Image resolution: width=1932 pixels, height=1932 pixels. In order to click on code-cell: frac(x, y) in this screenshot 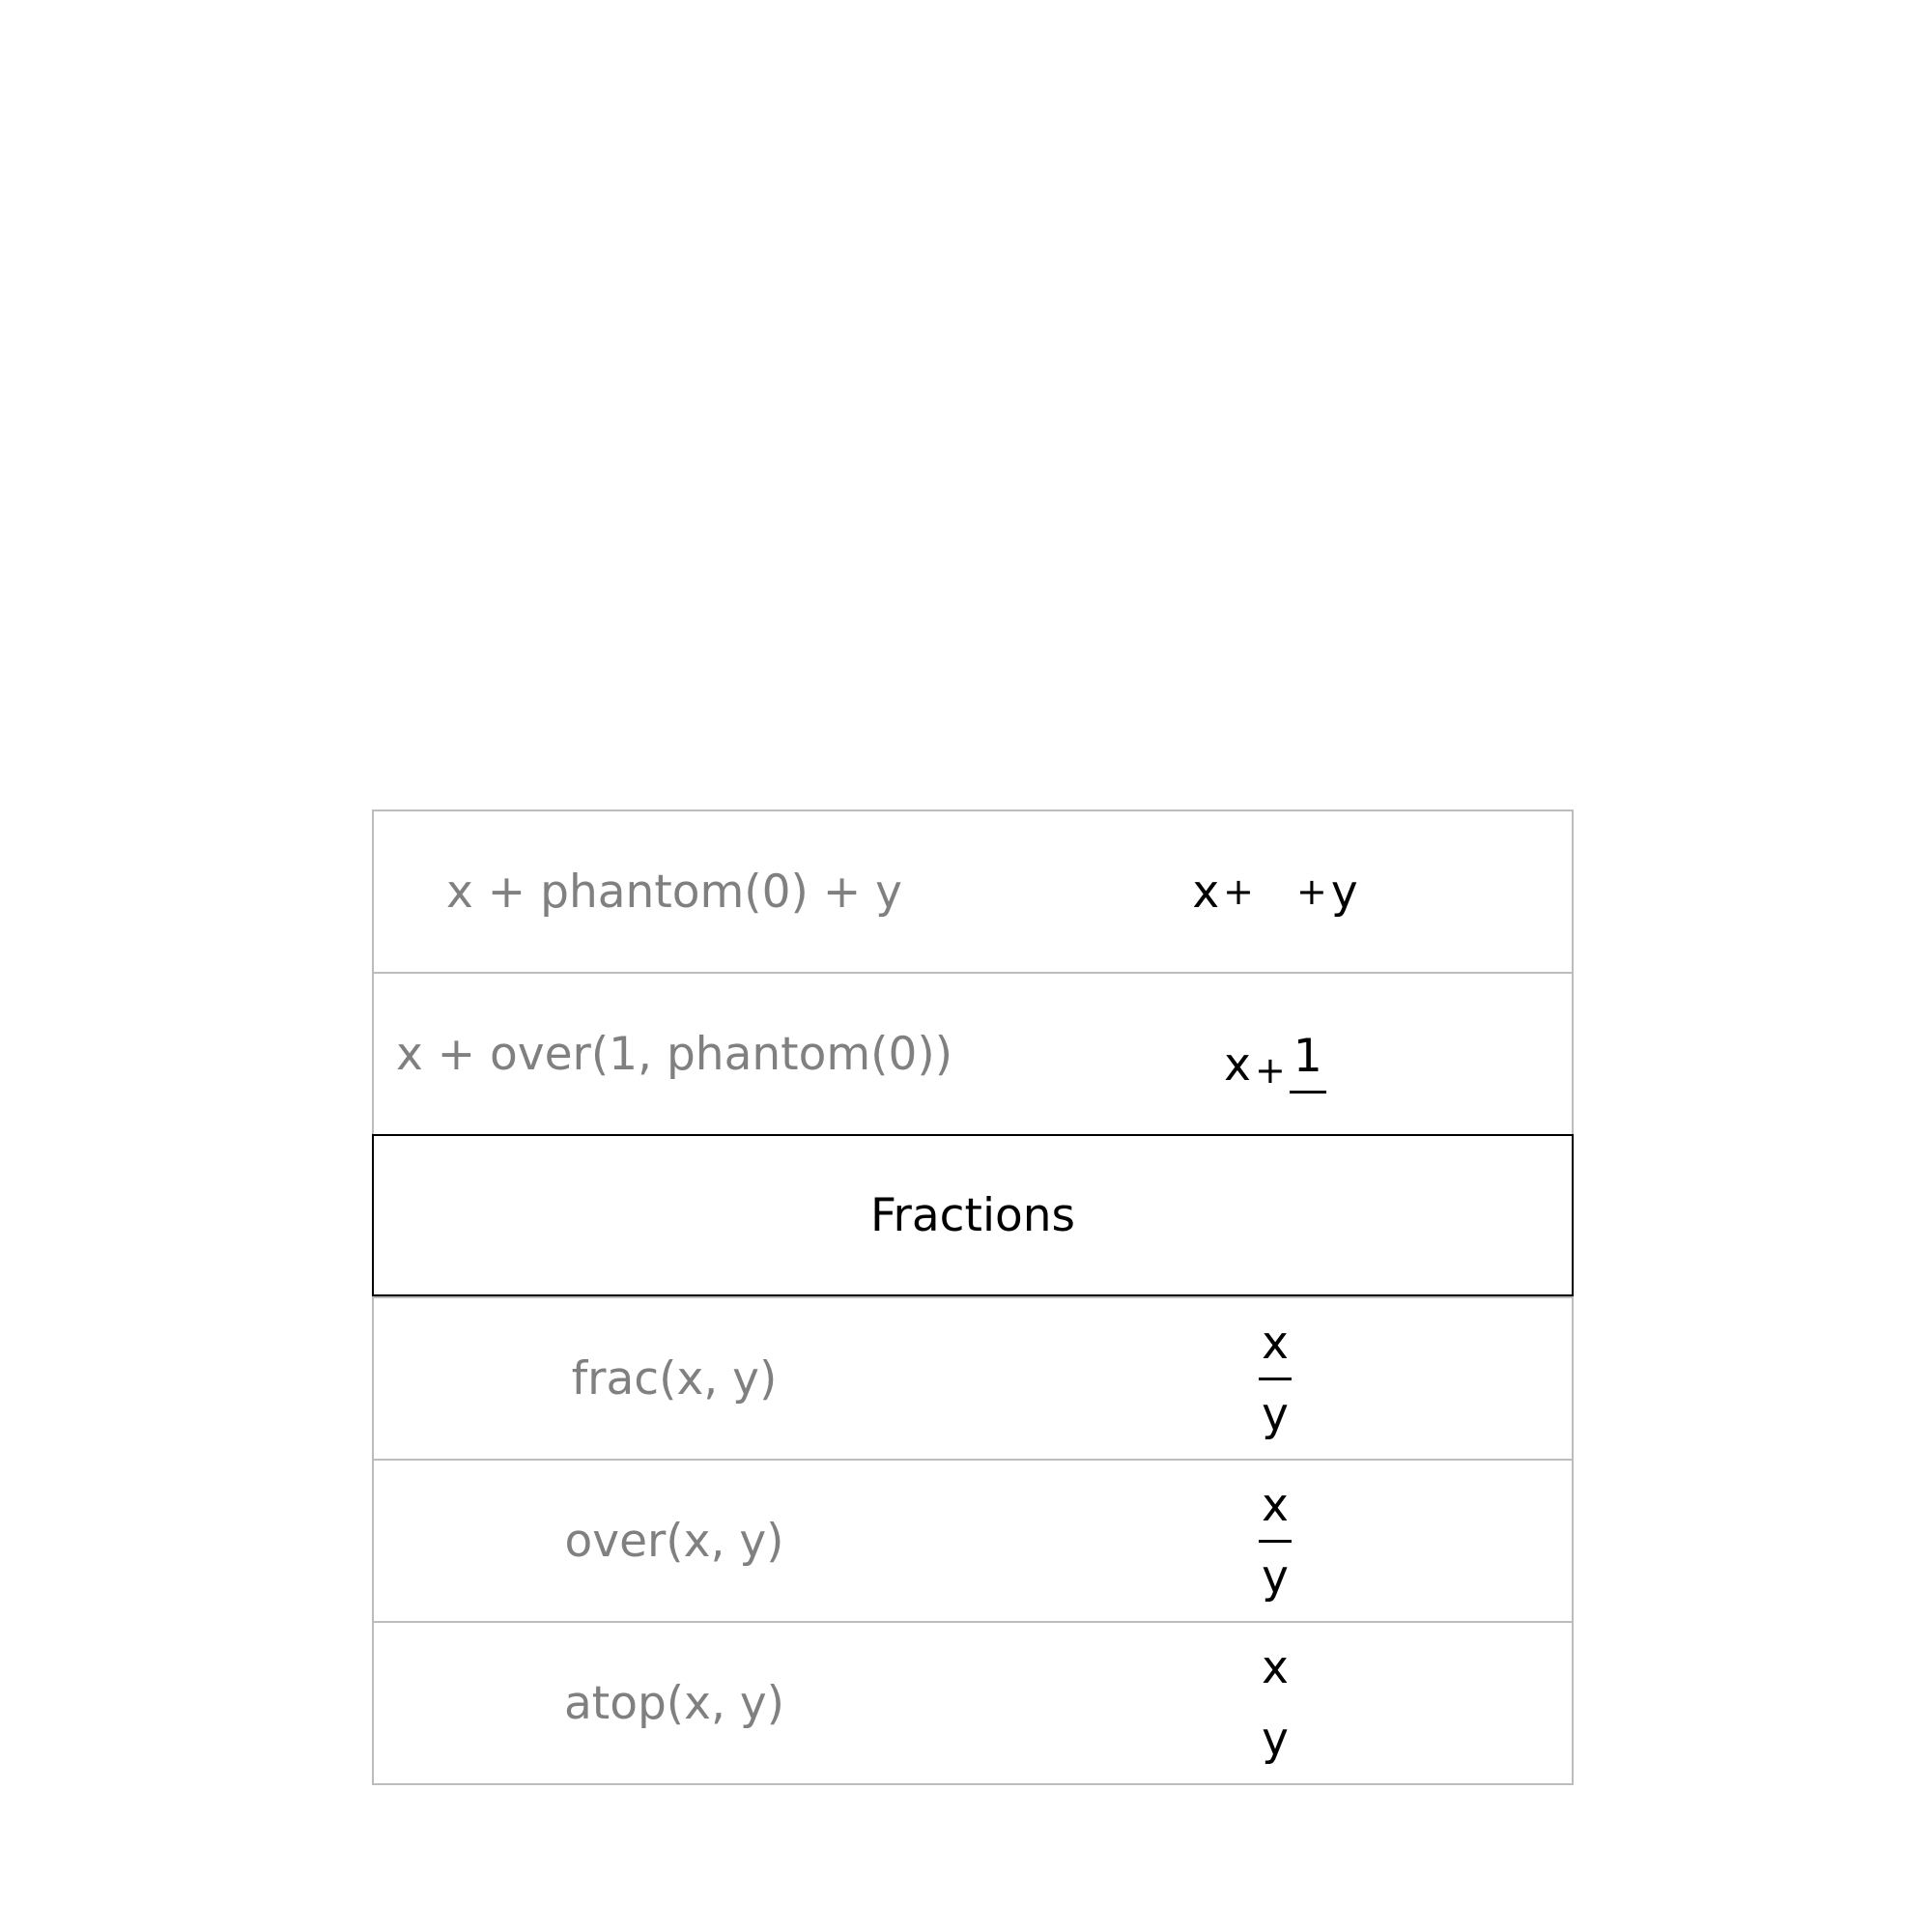, I will do `click(674, 1378)`.